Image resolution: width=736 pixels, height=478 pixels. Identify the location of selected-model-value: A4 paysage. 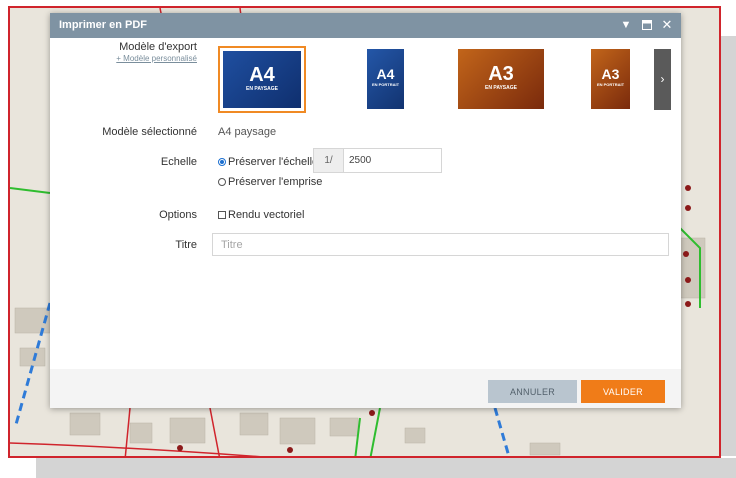
(247, 132).